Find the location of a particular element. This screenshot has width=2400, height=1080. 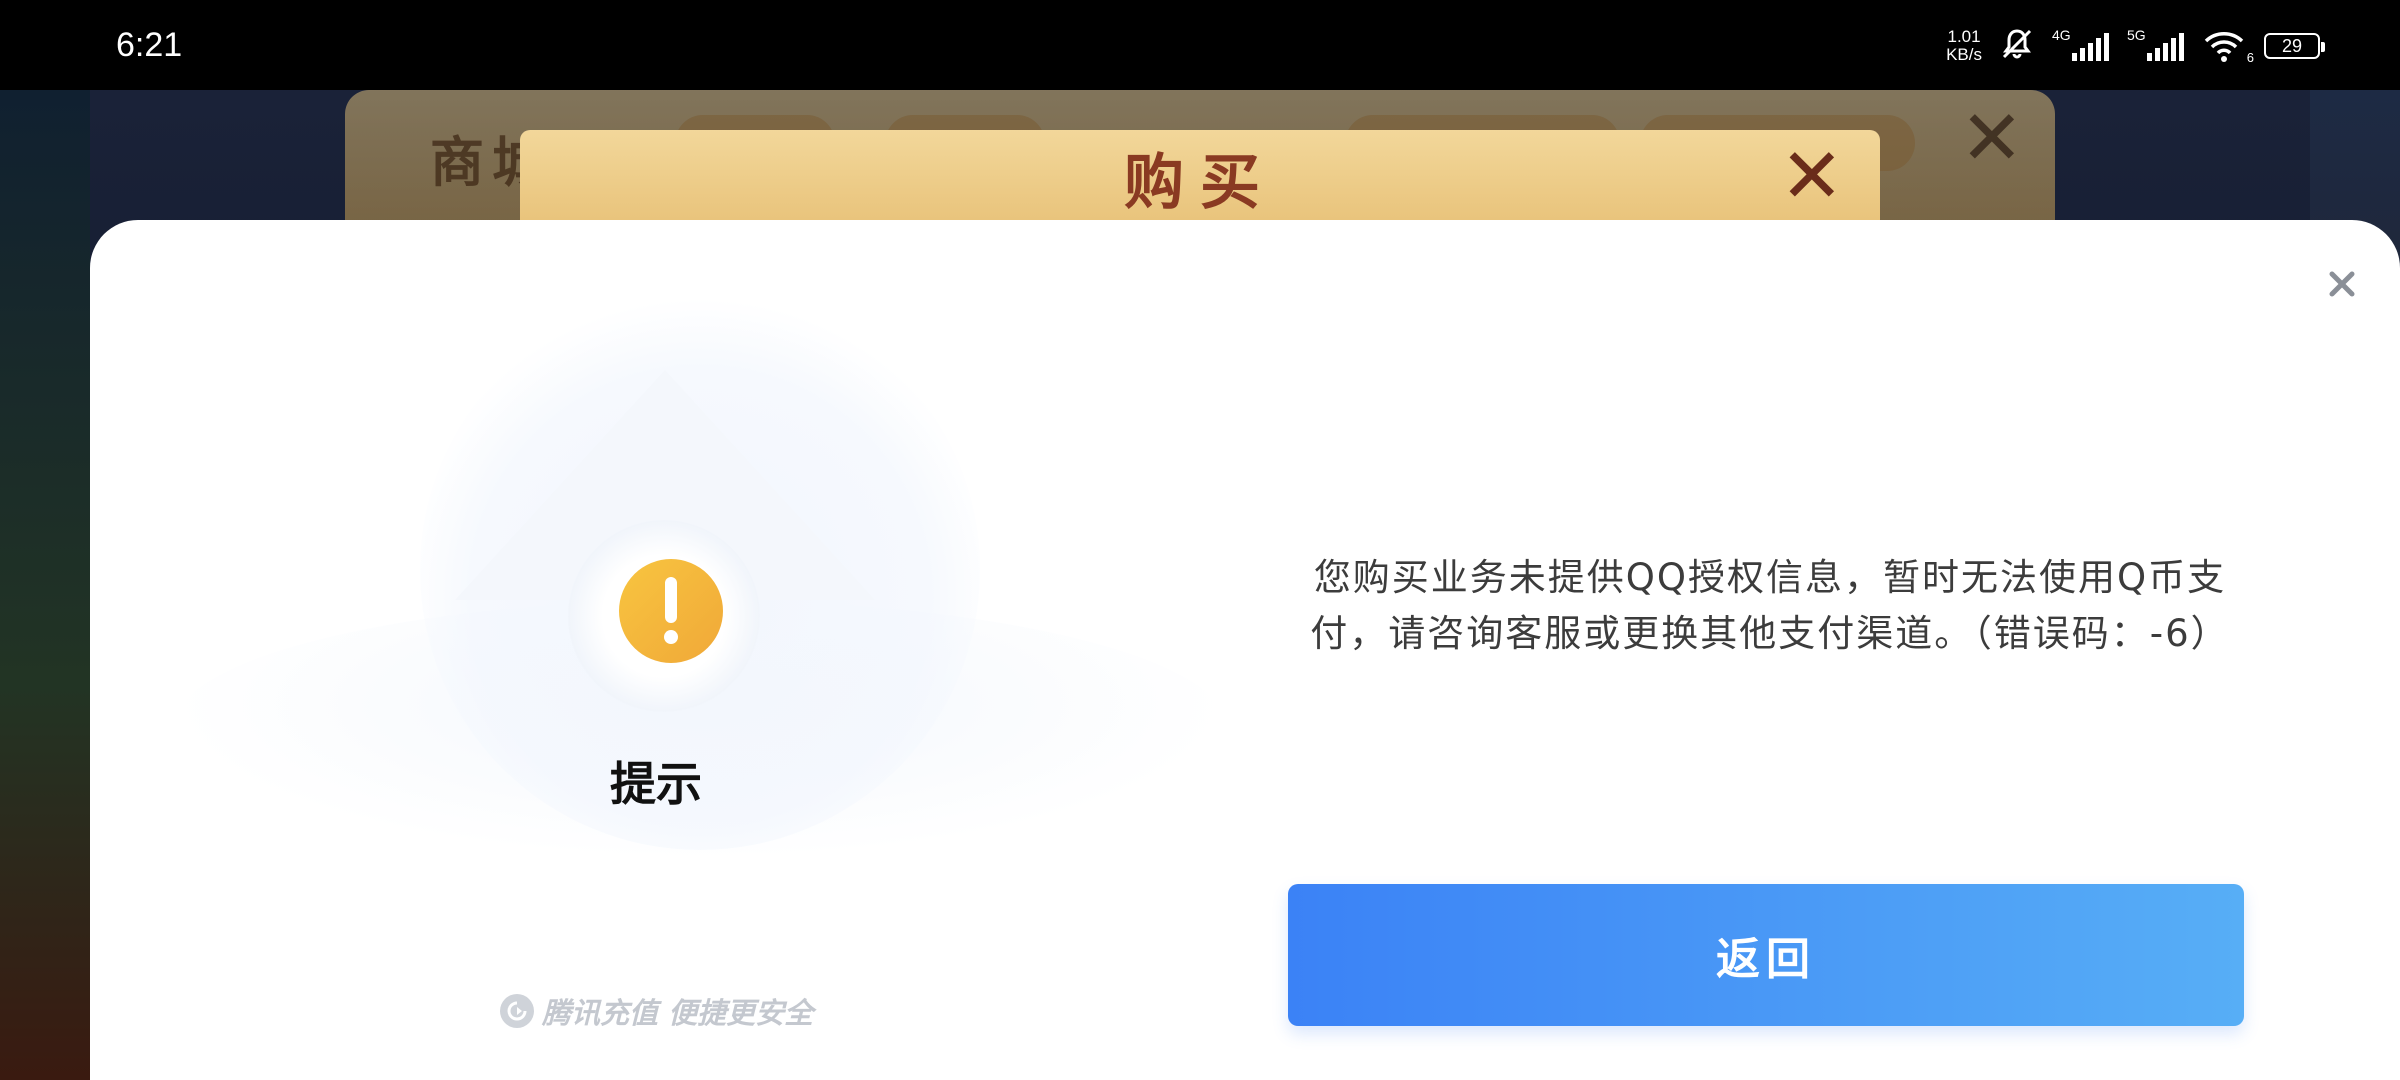

status-time: 6:21 is located at coordinates (149, 45).